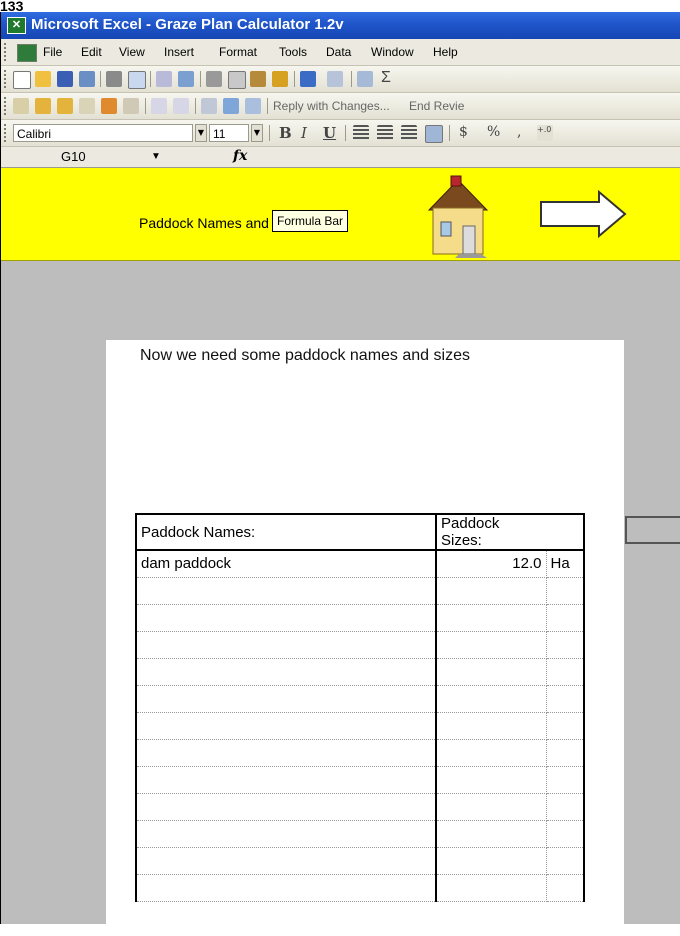 This screenshot has width=680, height=936. Describe the element at coordinates (159, 106) in the screenshot. I see `track-changes-icon` at that location.